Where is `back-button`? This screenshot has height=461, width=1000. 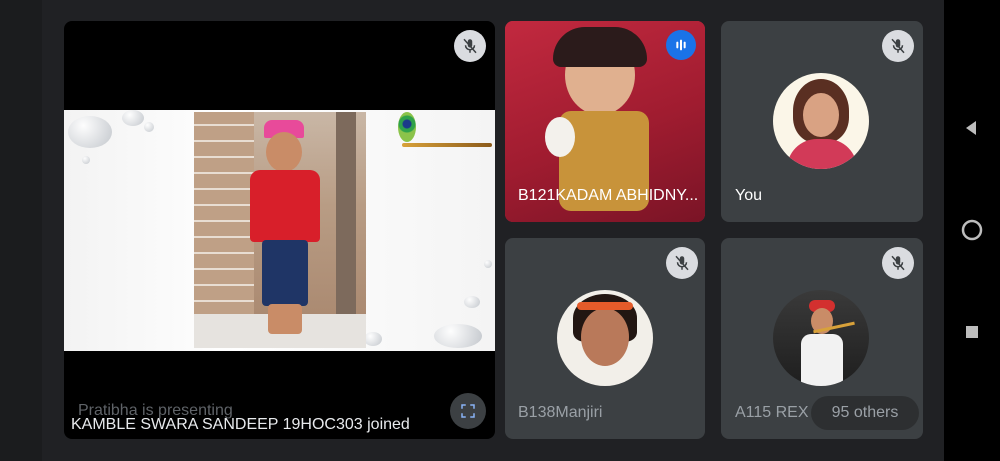 back-button is located at coordinates (972, 128).